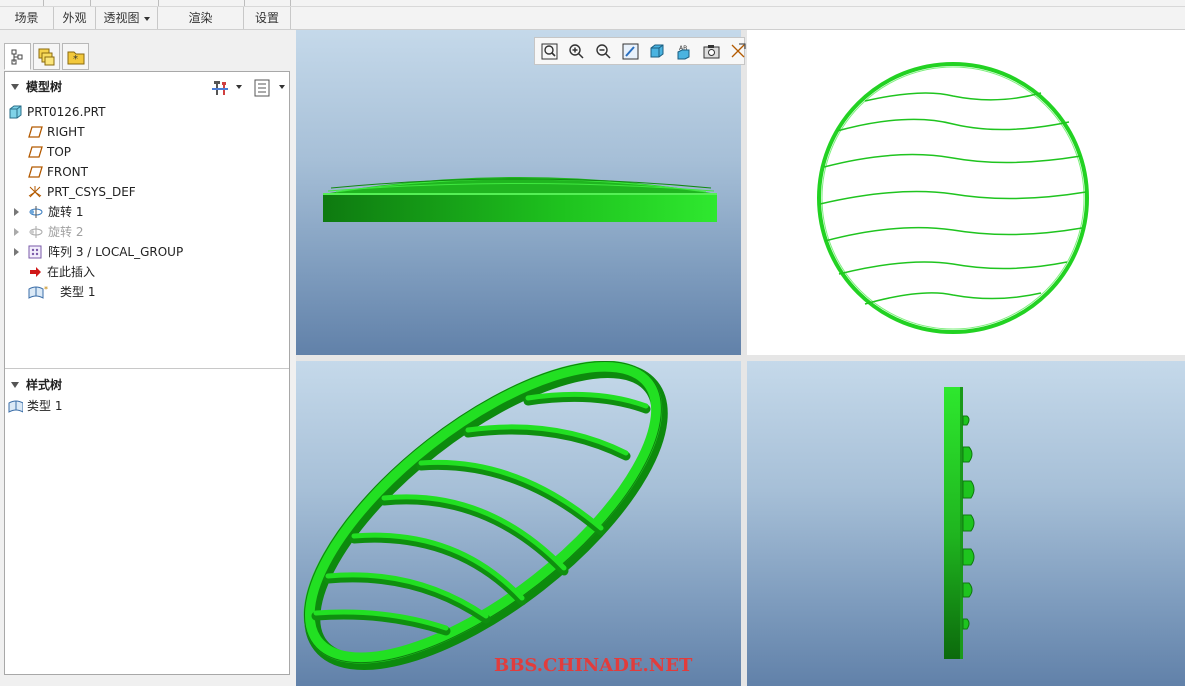 The image size is (1185, 686). What do you see at coordinates (485, 515) in the screenshot?
I see `model-isometric-view` at bounding box center [485, 515].